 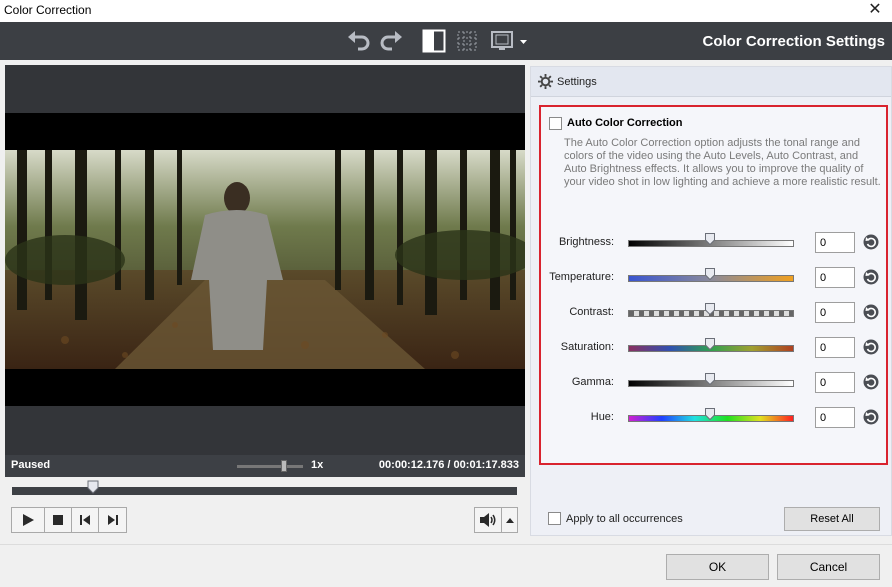 I want to click on slider-label: Saturation:, so click(x=587, y=347).